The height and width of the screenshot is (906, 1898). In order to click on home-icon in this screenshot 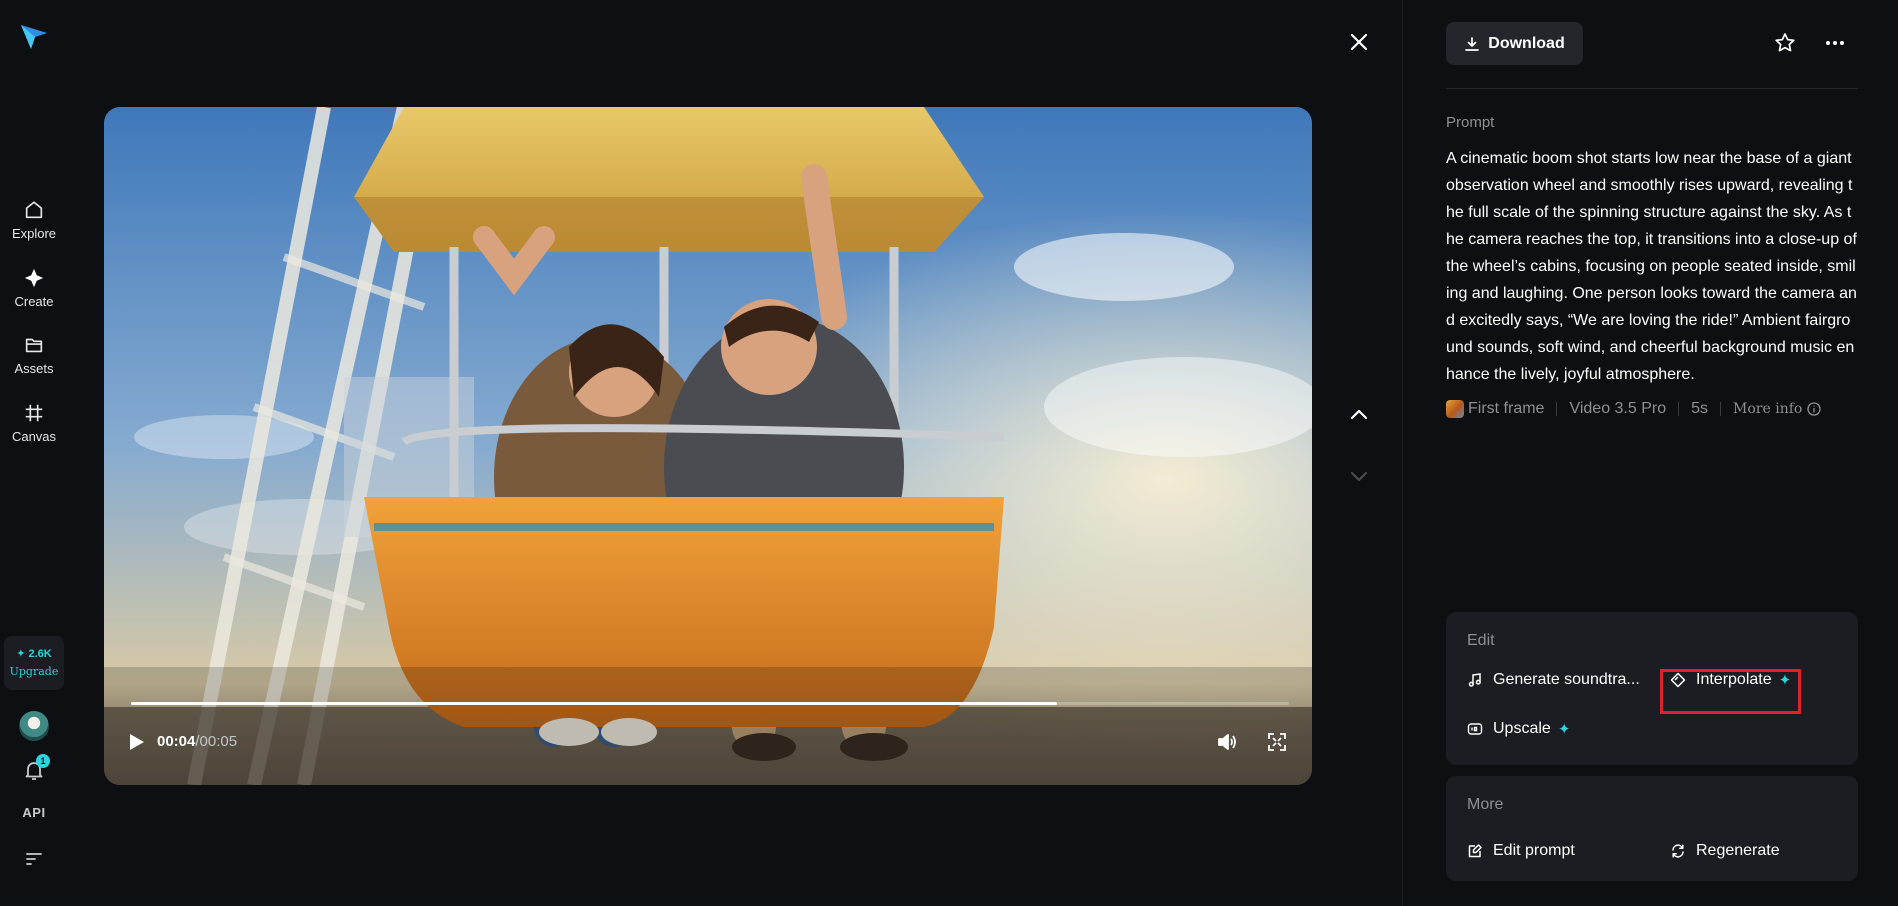, I will do `click(34, 210)`.